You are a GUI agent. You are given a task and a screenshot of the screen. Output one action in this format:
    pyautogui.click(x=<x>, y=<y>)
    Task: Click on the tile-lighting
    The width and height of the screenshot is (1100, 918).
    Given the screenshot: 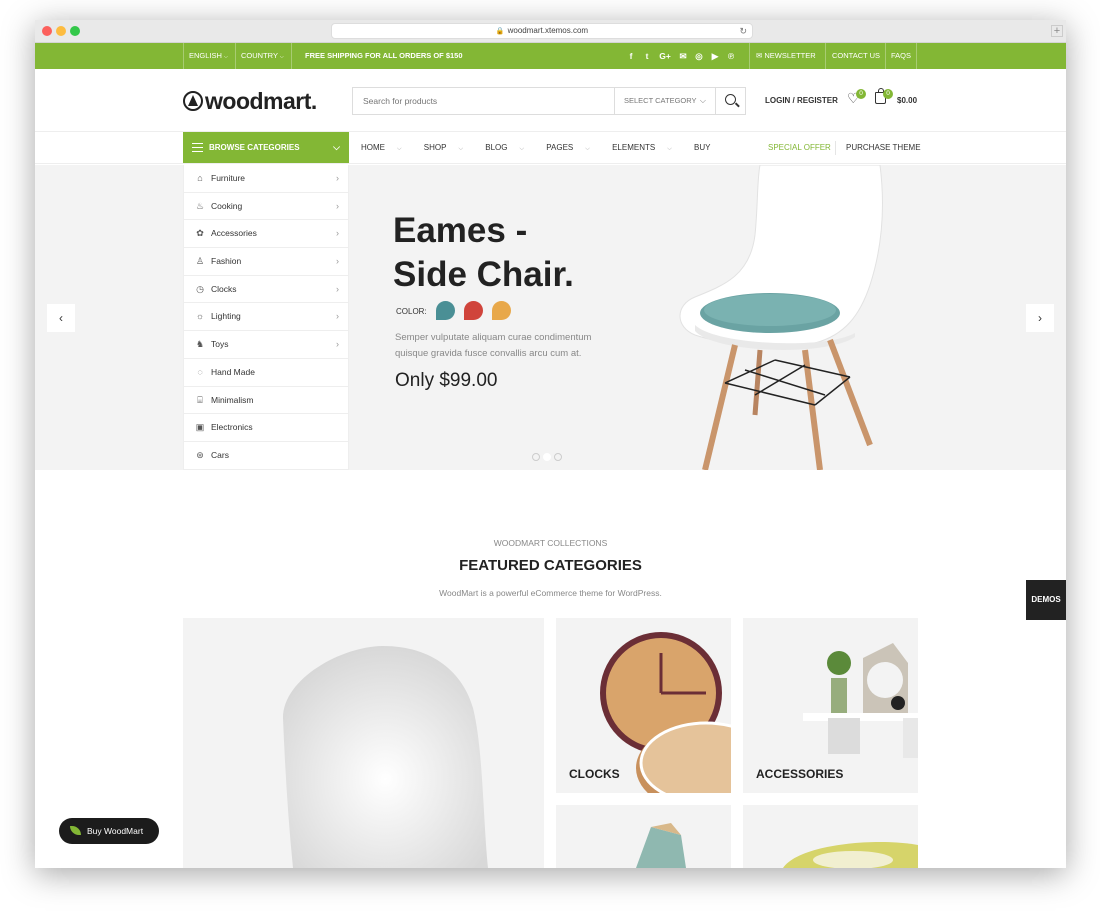 What is the action you would take?
    pyautogui.click(x=643, y=836)
    